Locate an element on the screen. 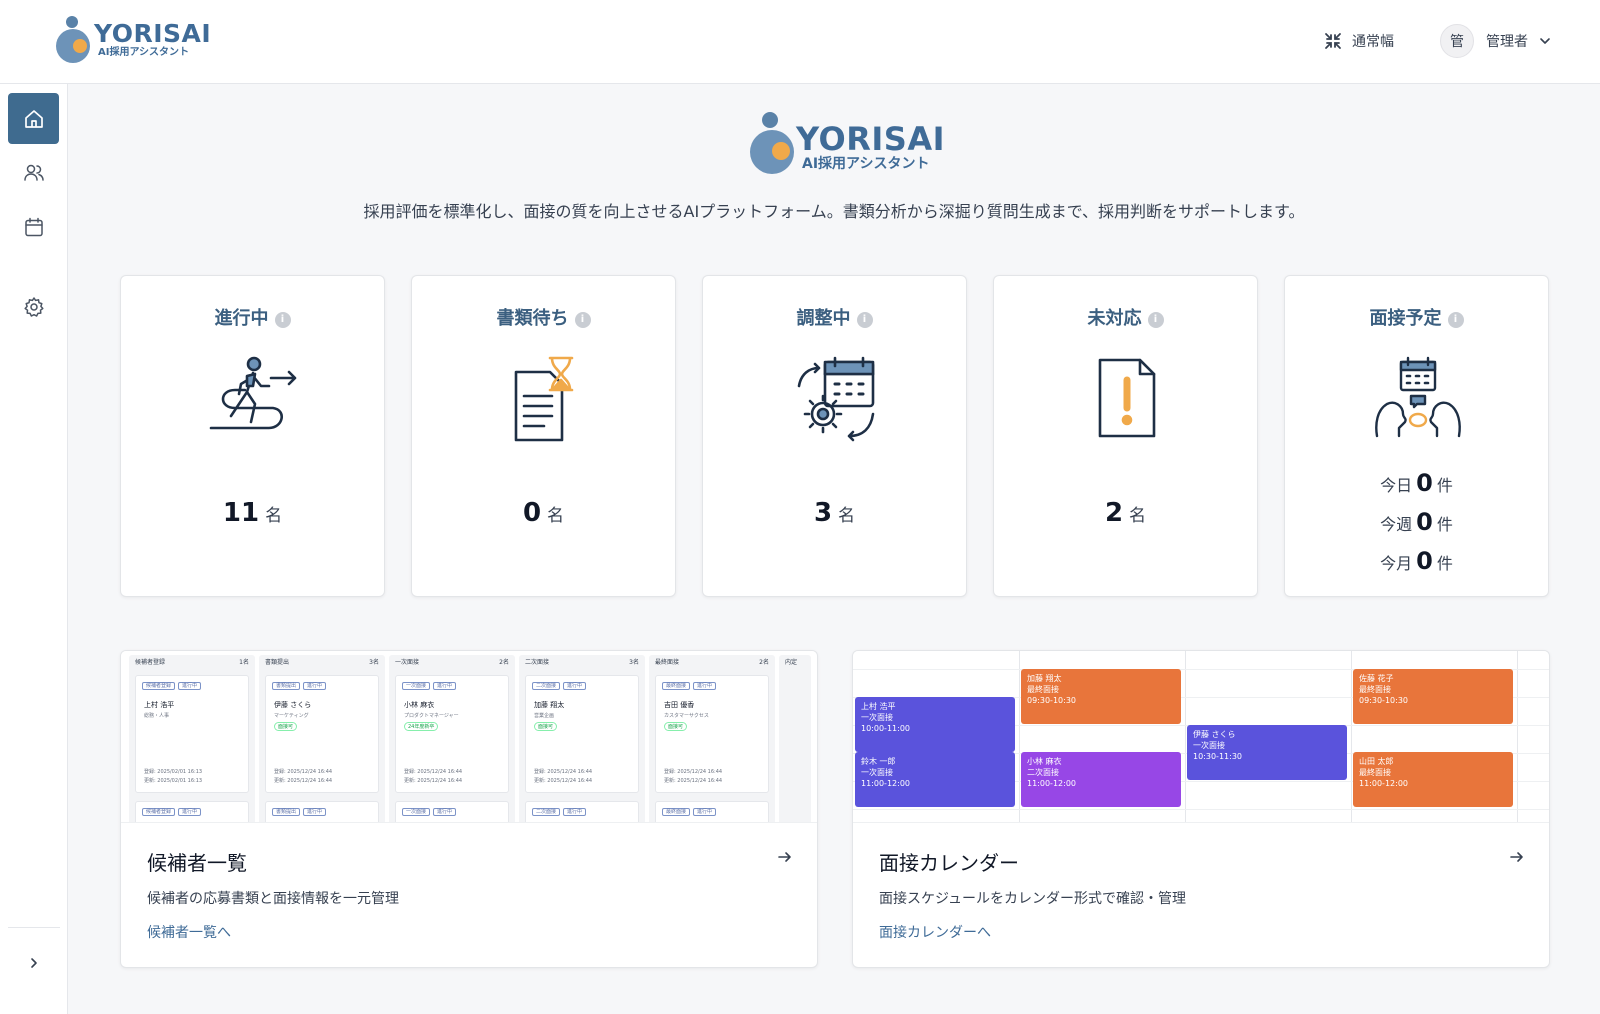  kanban-card: 候補者登録 進行中 is located at coordinates (192, 811).